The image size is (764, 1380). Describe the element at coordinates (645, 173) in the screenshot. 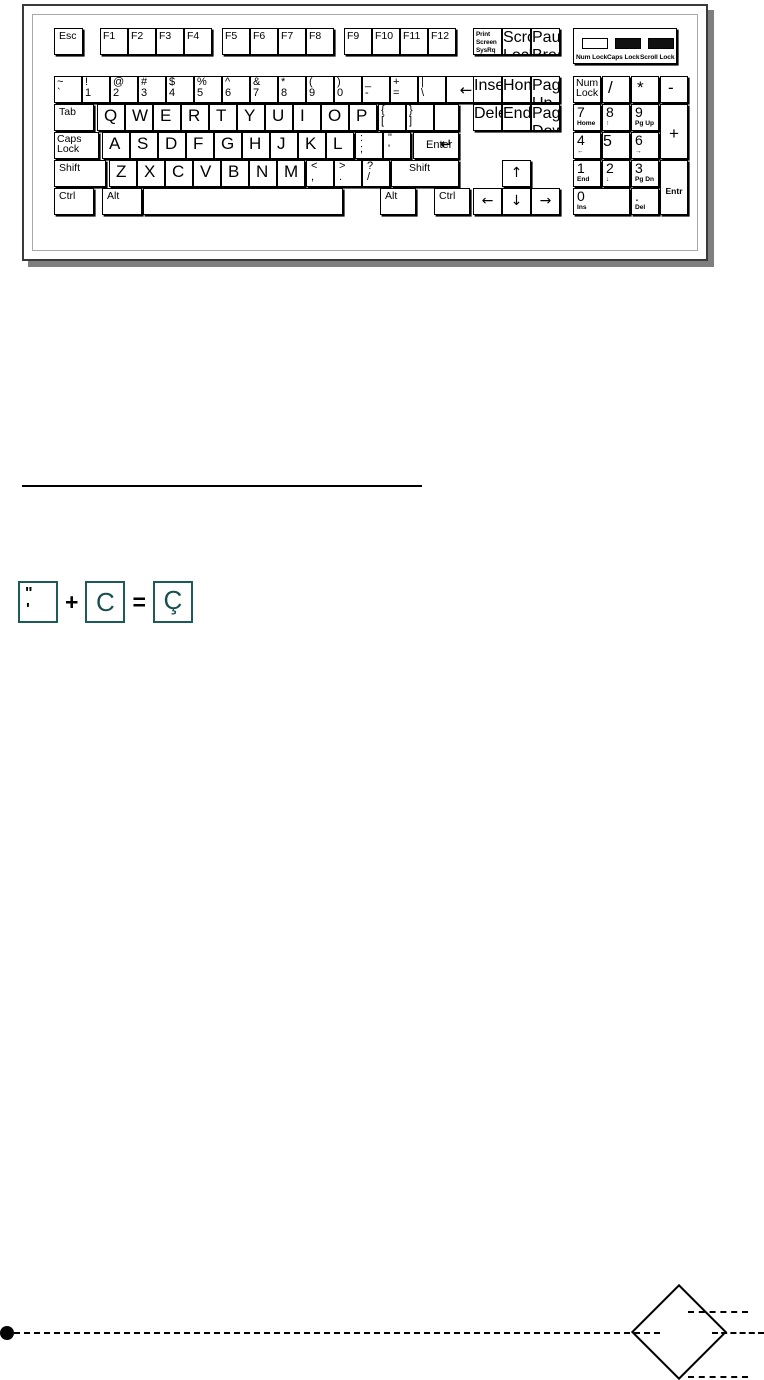

I see `key-numpad-3: 3 Pg Dn` at that location.